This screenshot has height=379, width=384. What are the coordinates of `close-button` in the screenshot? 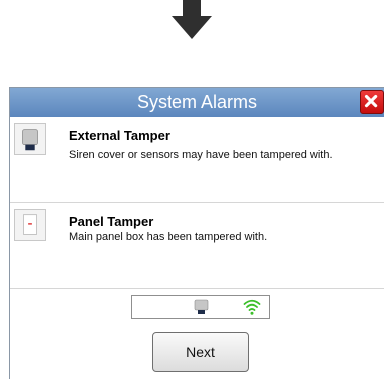 It's located at (372, 102).